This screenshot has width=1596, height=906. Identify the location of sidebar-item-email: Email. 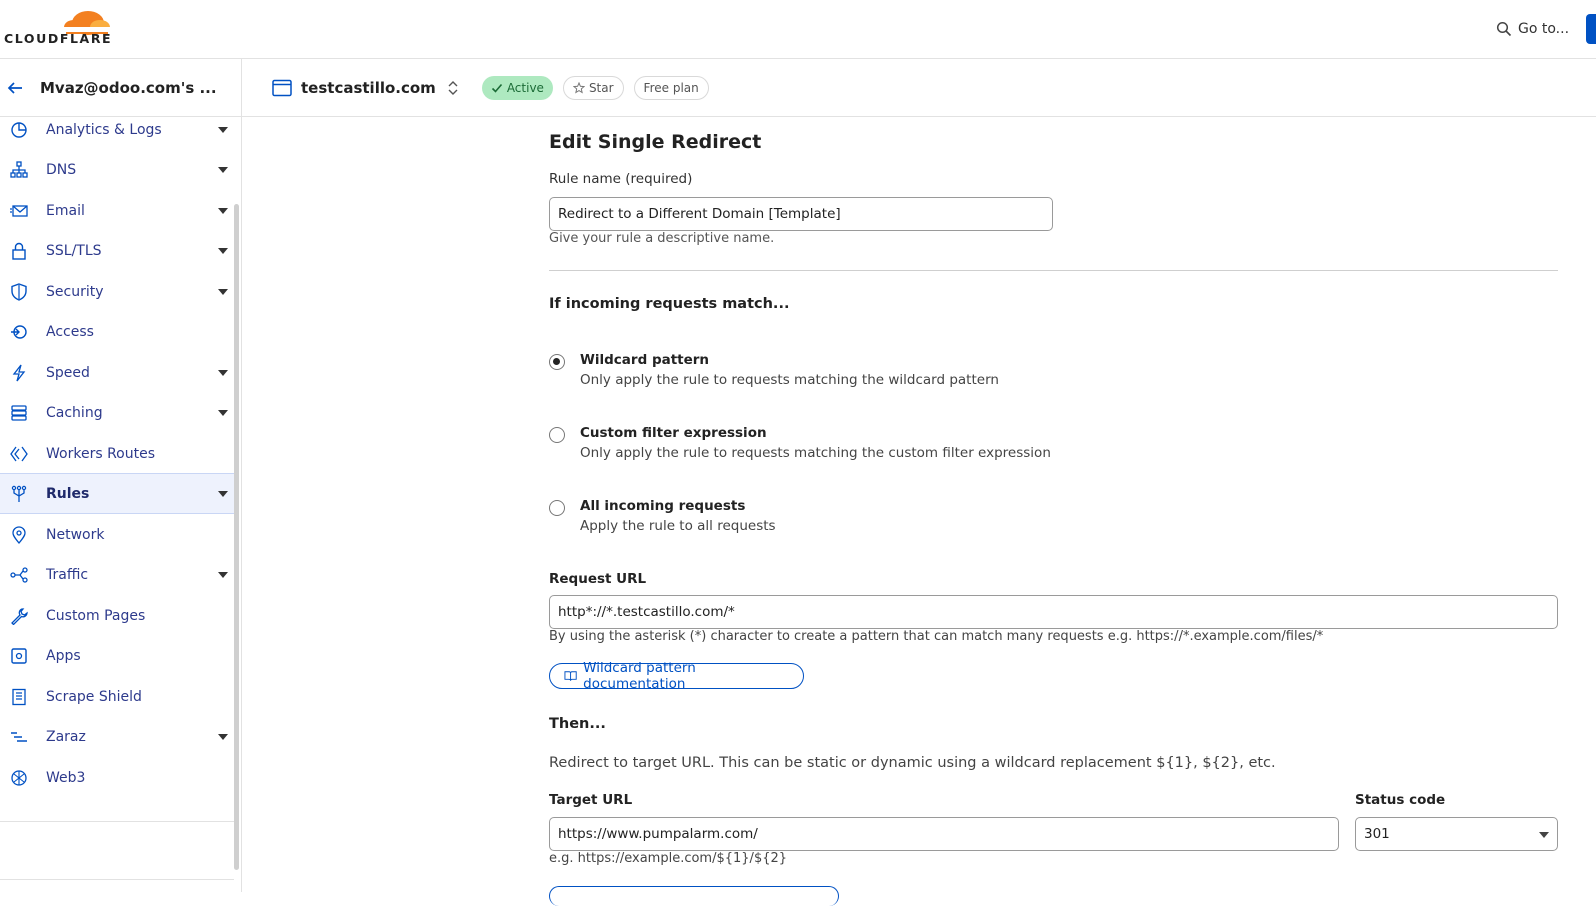
(118, 210).